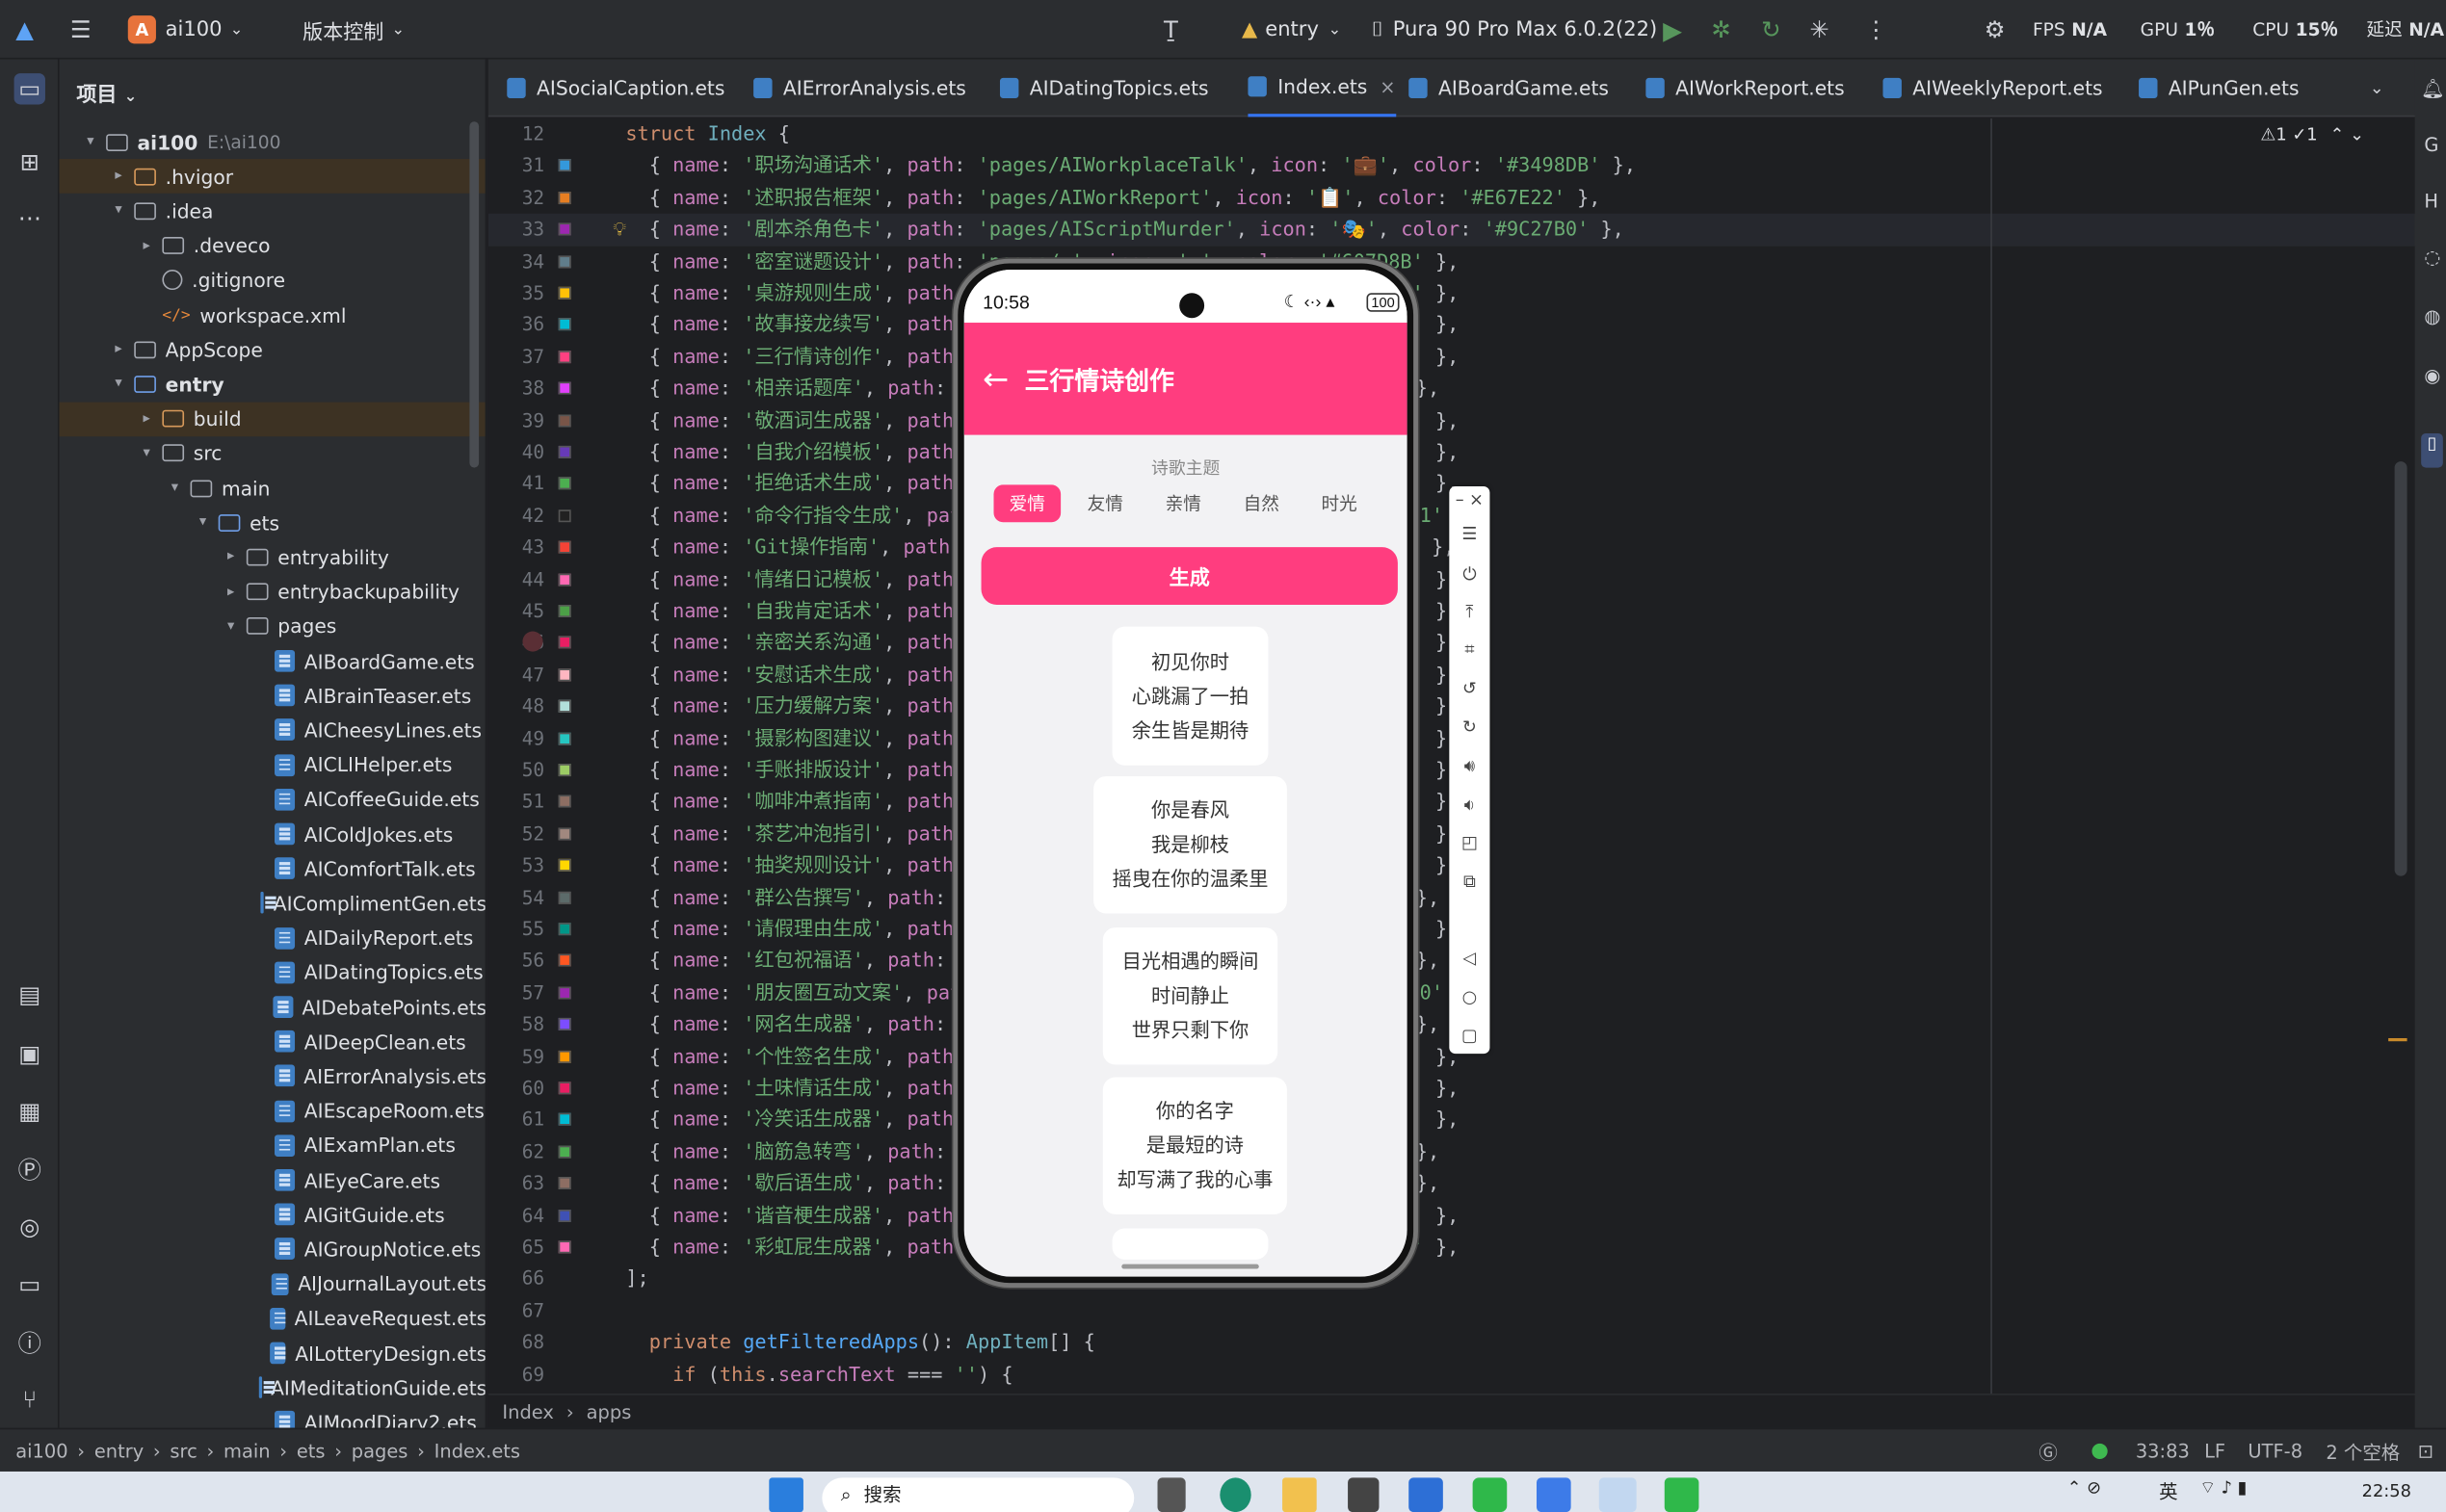 The height and width of the screenshot is (1512, 2446). What do you see at coordinates (1469, 499) in the screenshot?
I see `close-icon: ×` at bounding box center [1469, 499].